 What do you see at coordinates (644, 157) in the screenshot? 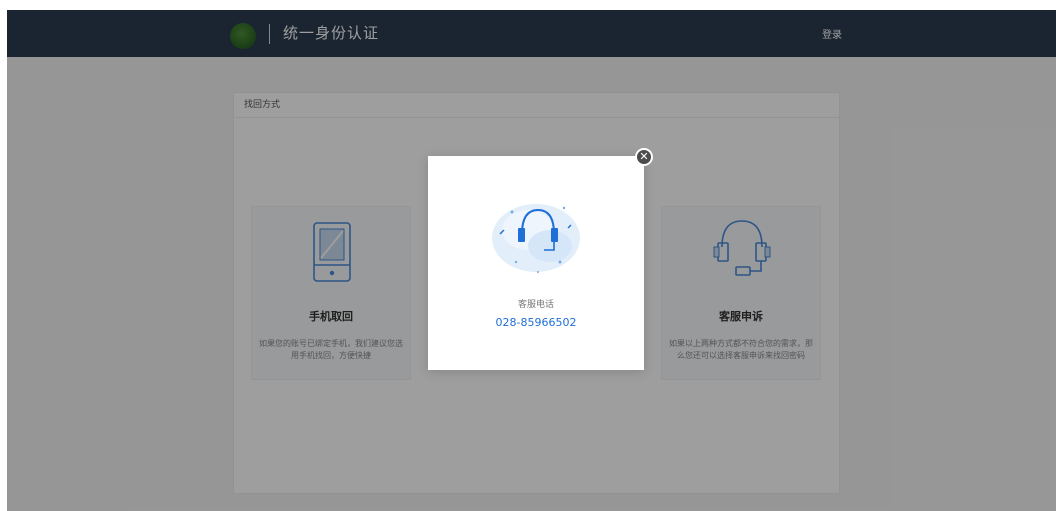
I see `close-icon: ✕` at bounding box center [644, 157].